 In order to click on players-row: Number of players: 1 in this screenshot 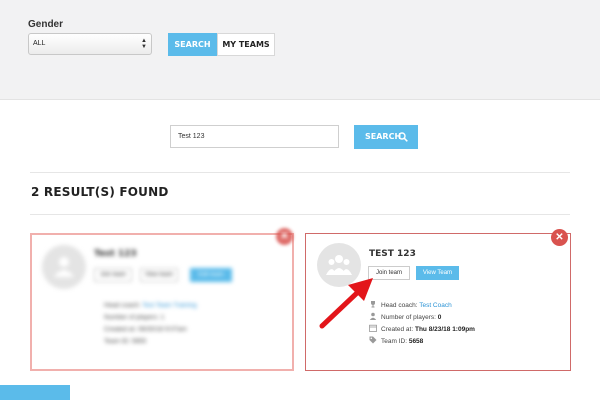, I will do `click(144, 318)`.